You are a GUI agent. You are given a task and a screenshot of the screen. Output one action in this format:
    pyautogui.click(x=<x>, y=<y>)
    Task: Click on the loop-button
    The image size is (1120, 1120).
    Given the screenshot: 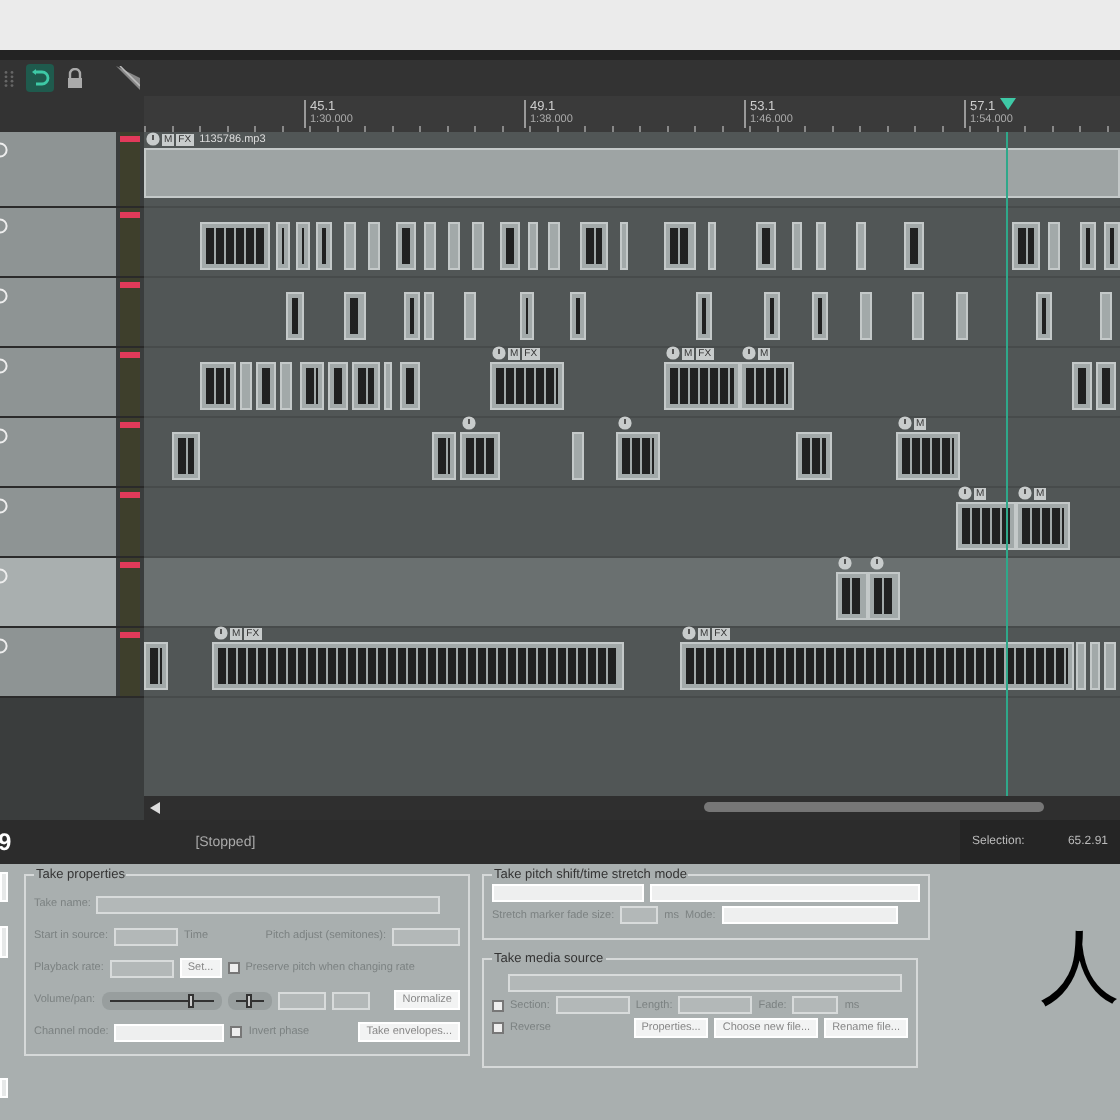 What is the action you would take?
    pyautogui.click(x=40, y=78)
    